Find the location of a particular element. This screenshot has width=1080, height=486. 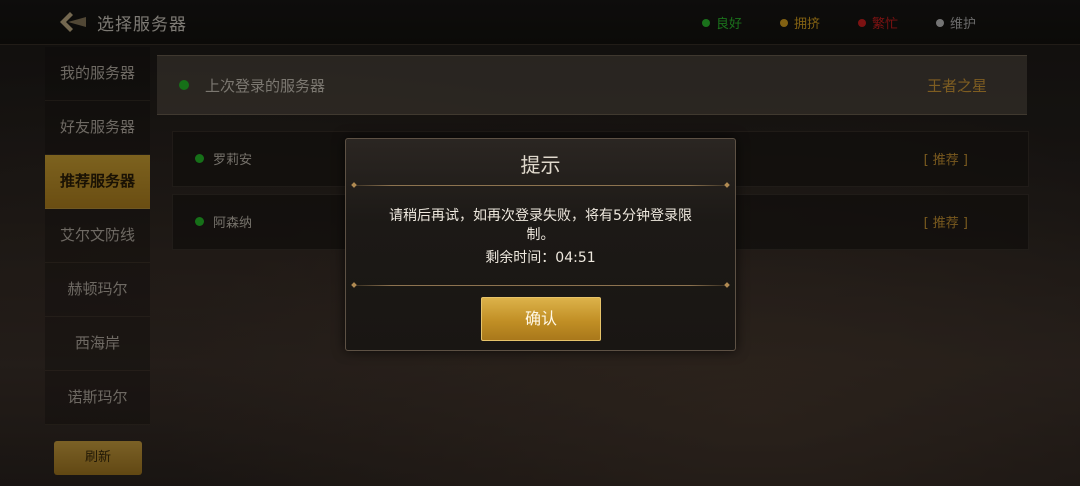

dialog-message: 请稍后再试，如再次登录失败，将有5分钟登录限制。 is located at coordinates (540, 225).